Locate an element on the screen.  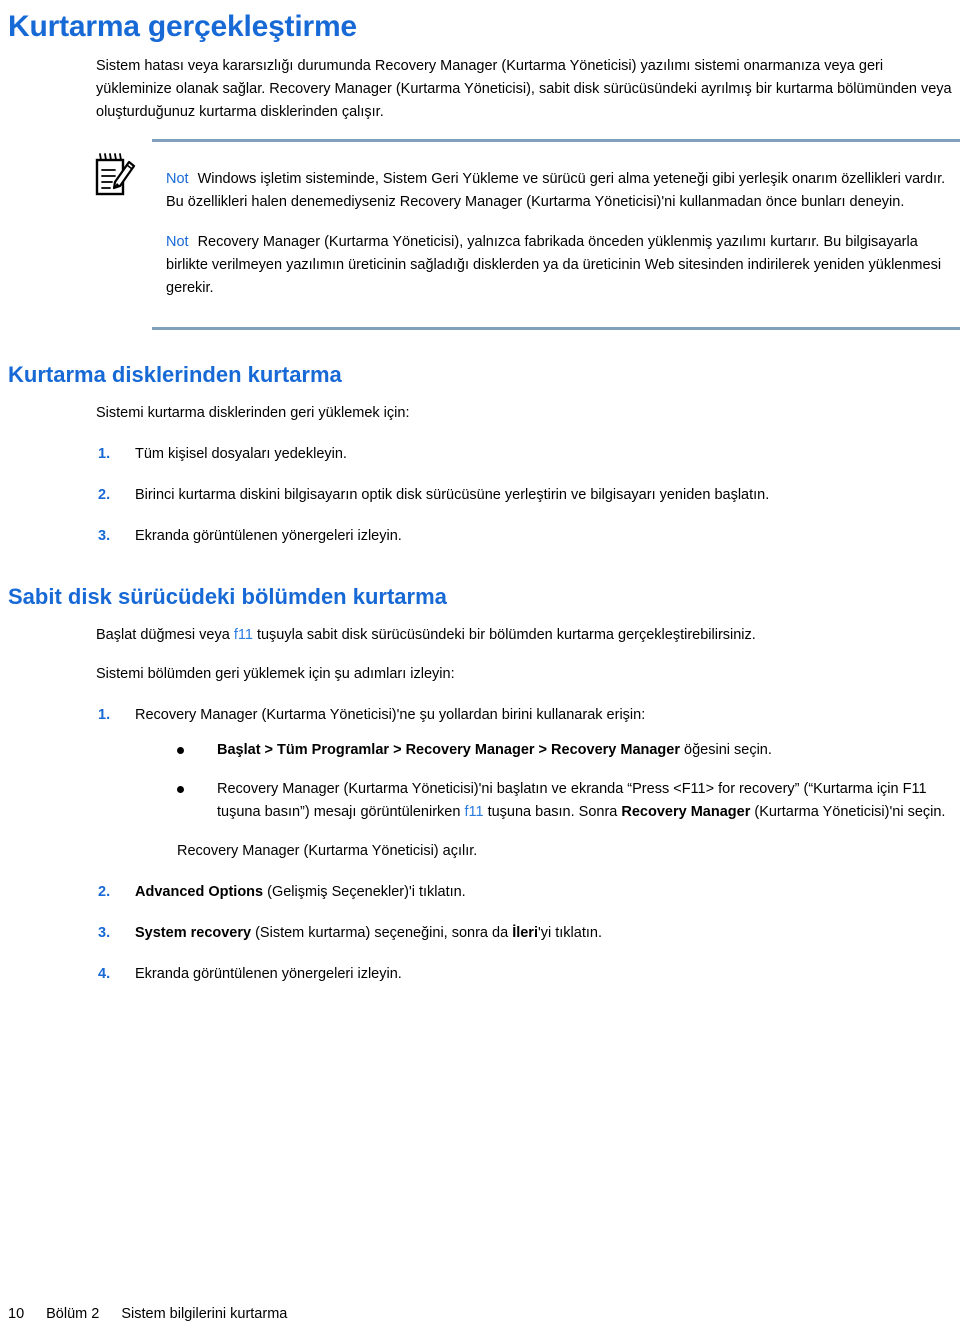
page-footer: 10 Bölüm 2 Sistem bilgilerini kurtarma is located at coordinates (147, 1314).